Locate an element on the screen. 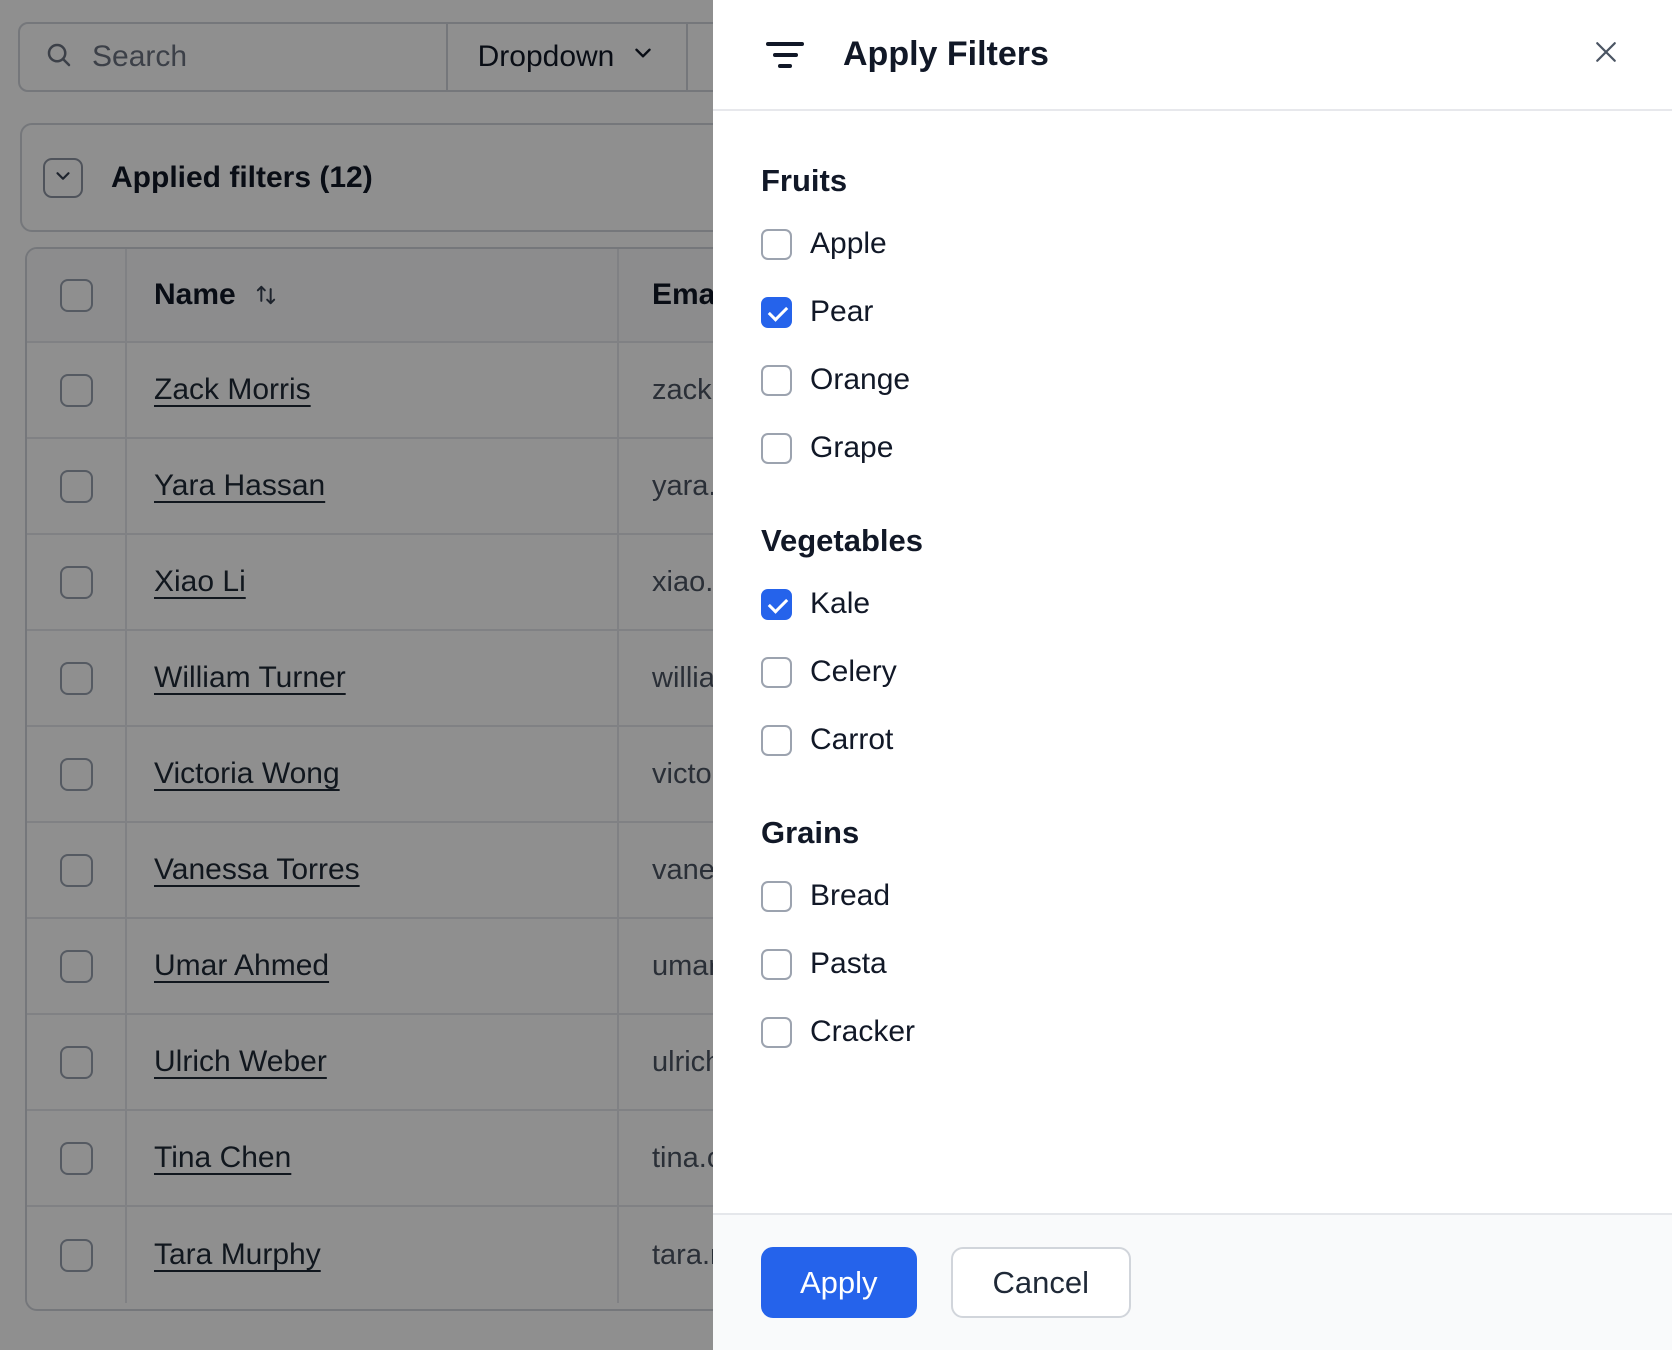  filter-section: Vegetables Kale Celery Carrot is located at coordinates (1192, 640).